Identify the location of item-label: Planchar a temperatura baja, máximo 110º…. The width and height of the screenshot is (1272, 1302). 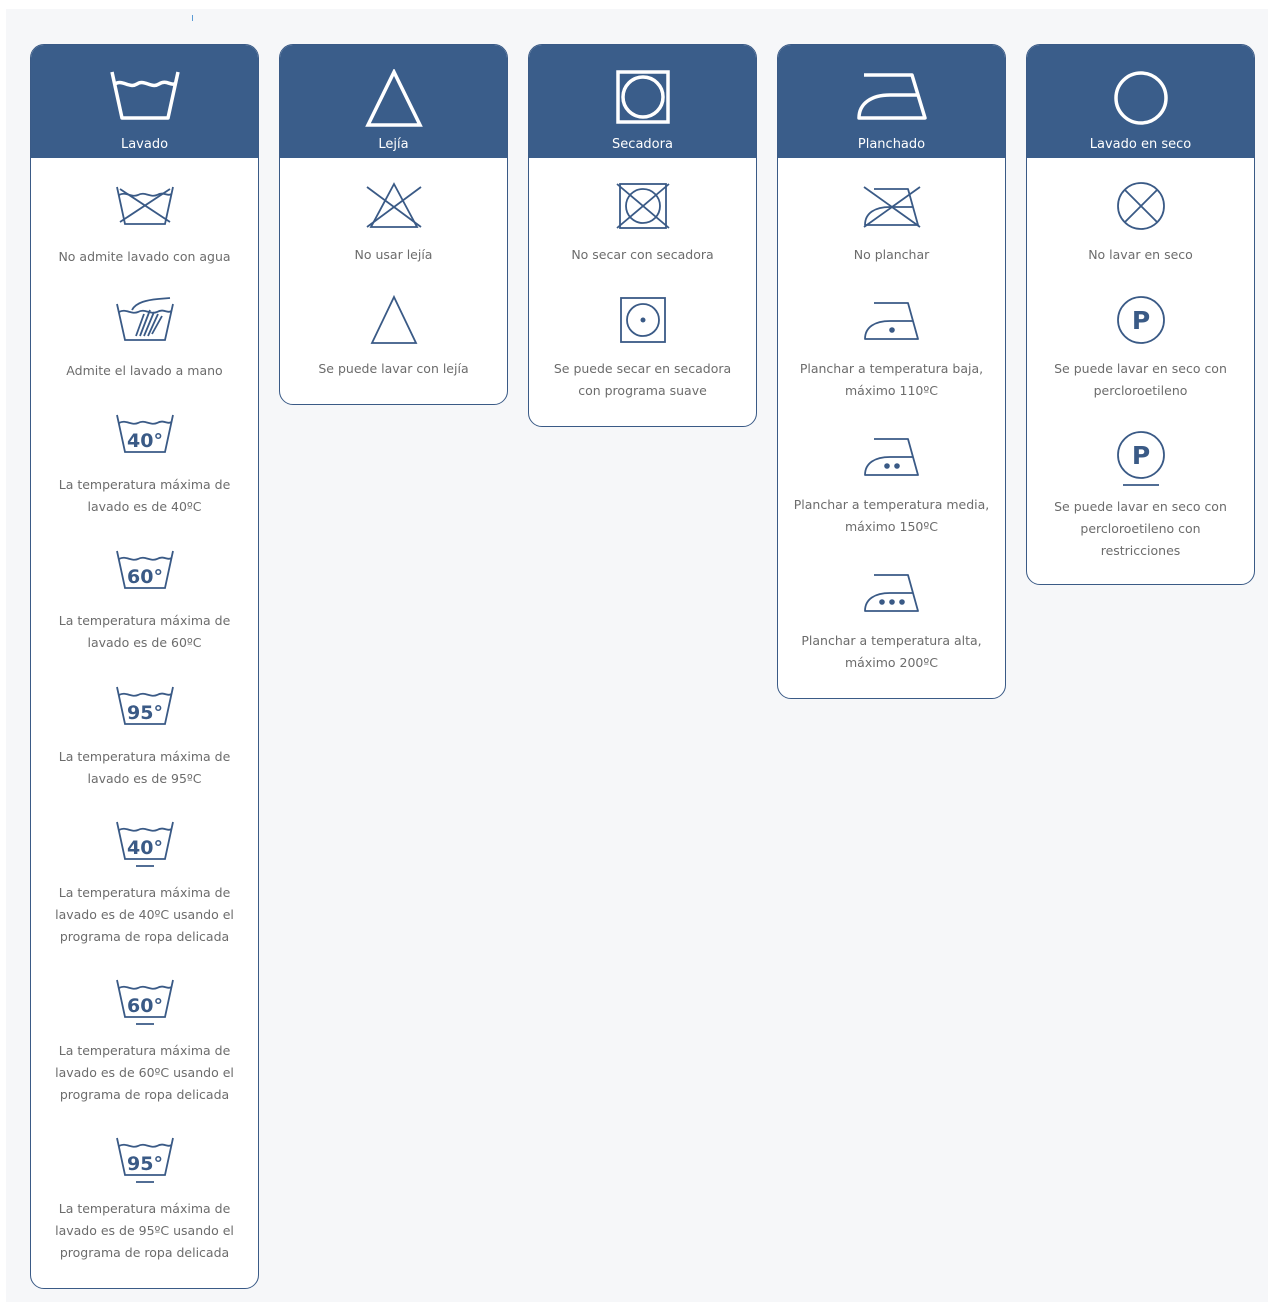
(891, 379).